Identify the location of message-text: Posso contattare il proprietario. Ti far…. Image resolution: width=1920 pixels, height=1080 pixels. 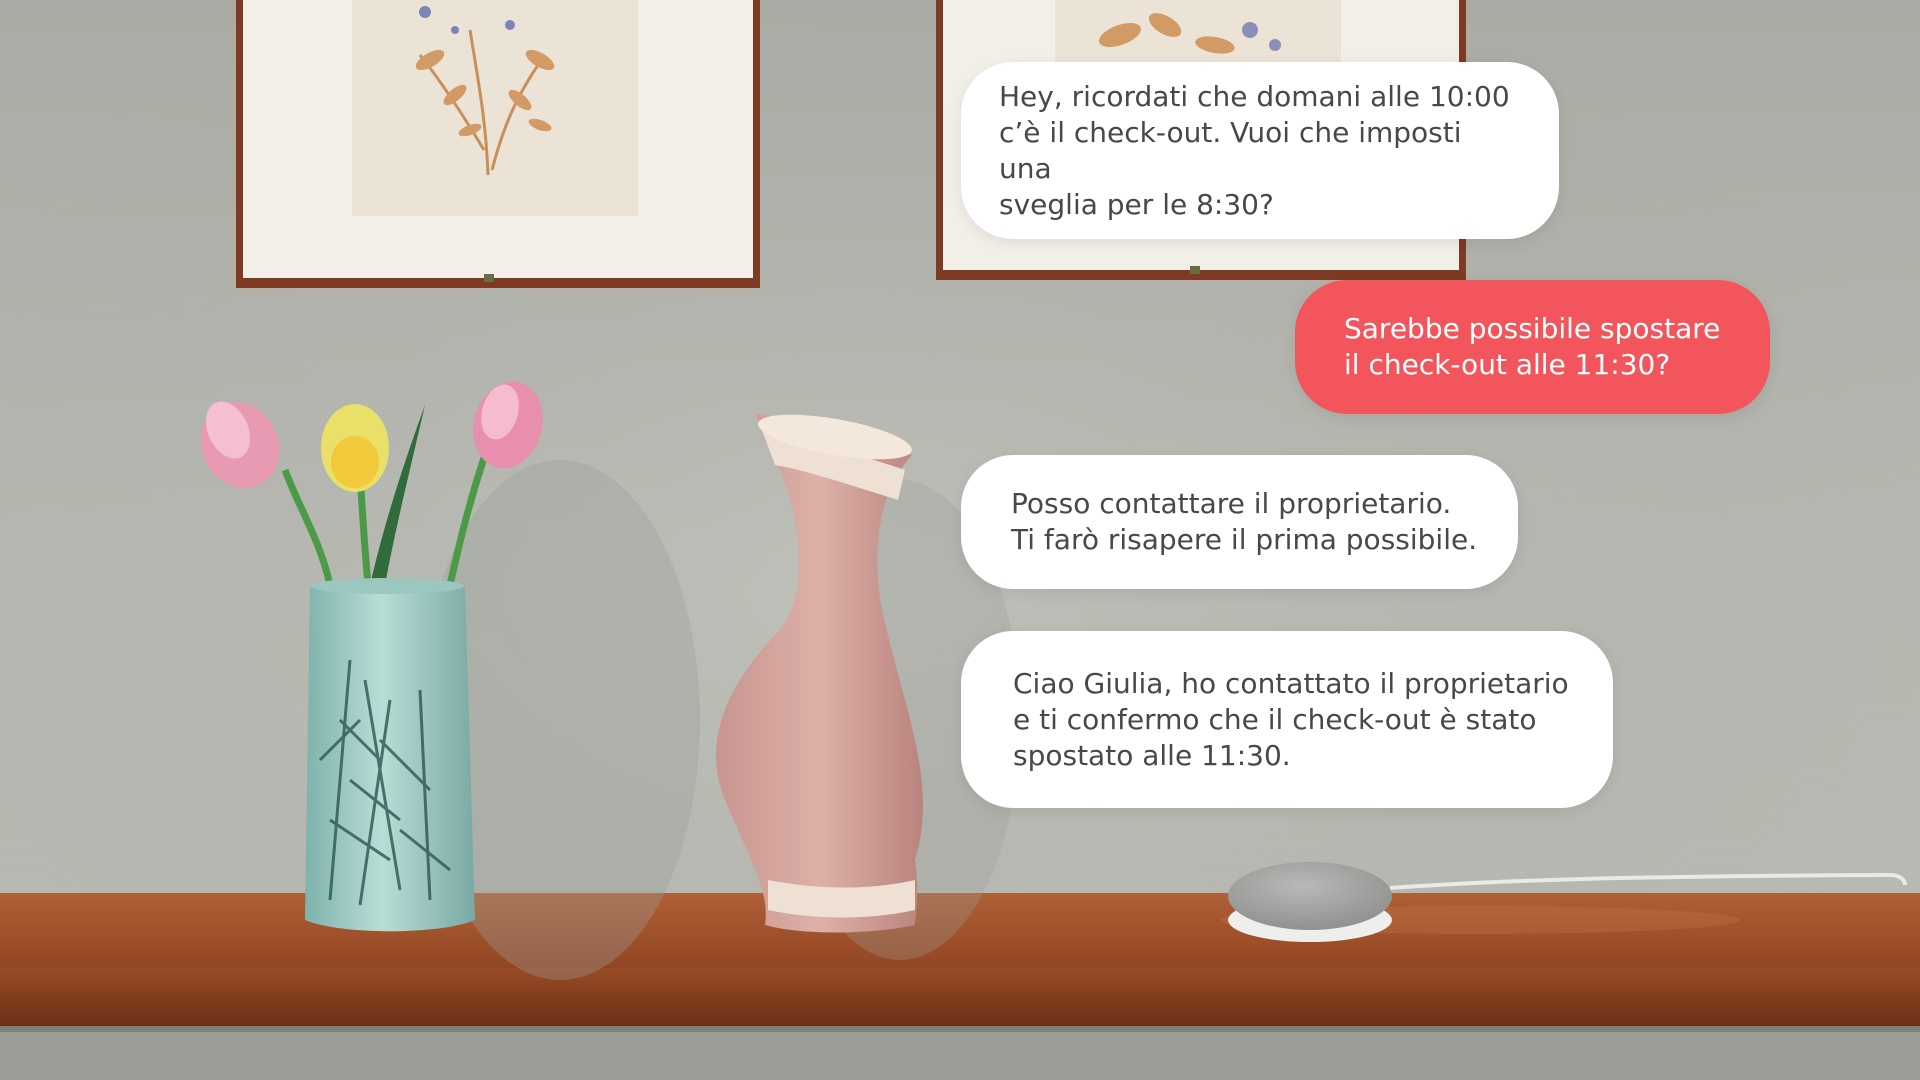
(1244, 521).